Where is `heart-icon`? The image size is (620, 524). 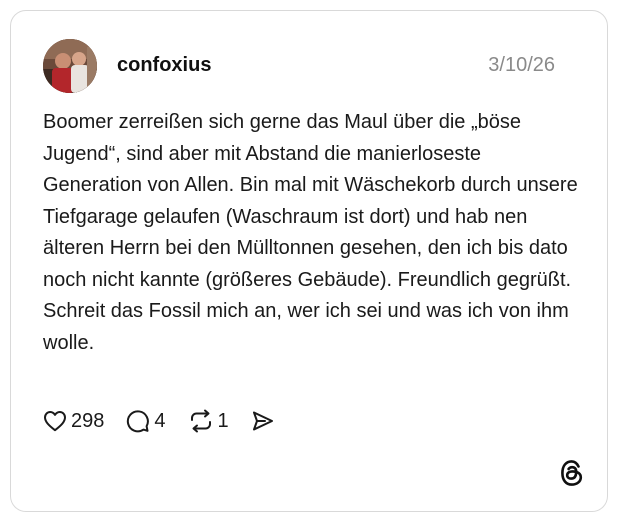
heart-icon is located at coordinates (55, 421).